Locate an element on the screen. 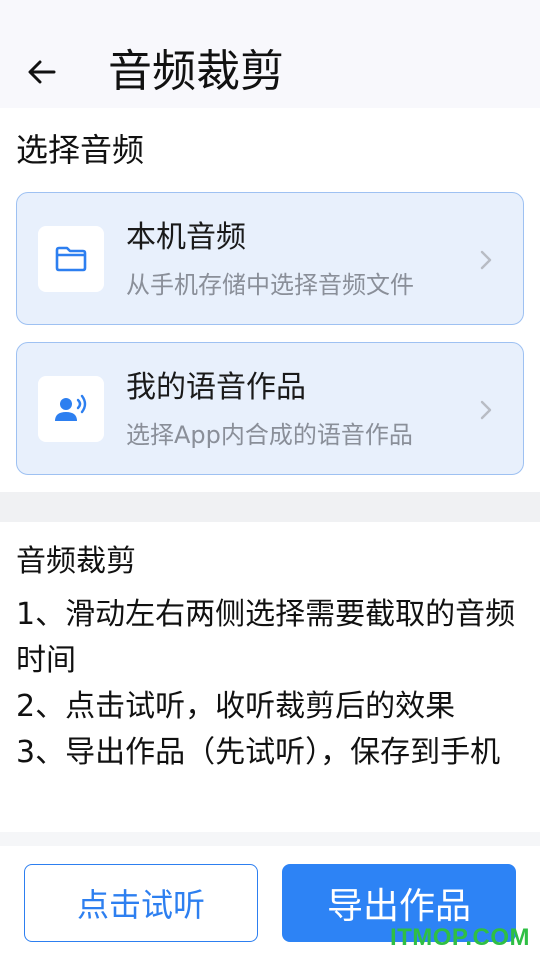  back-button is located at coordinates (42, 72).